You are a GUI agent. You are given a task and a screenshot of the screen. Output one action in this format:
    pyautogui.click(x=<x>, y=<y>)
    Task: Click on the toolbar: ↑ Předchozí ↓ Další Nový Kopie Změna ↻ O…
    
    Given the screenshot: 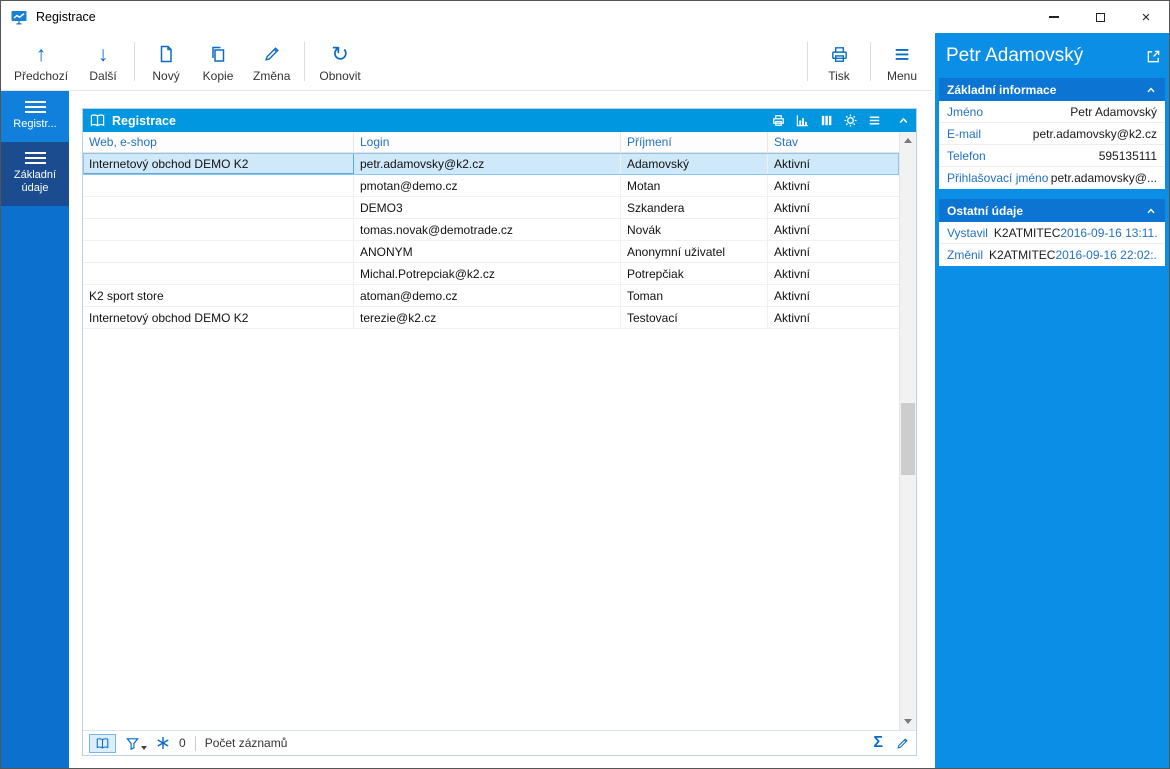 What is the action you would take?
    pyautogui.click(x=466, y=62)
    